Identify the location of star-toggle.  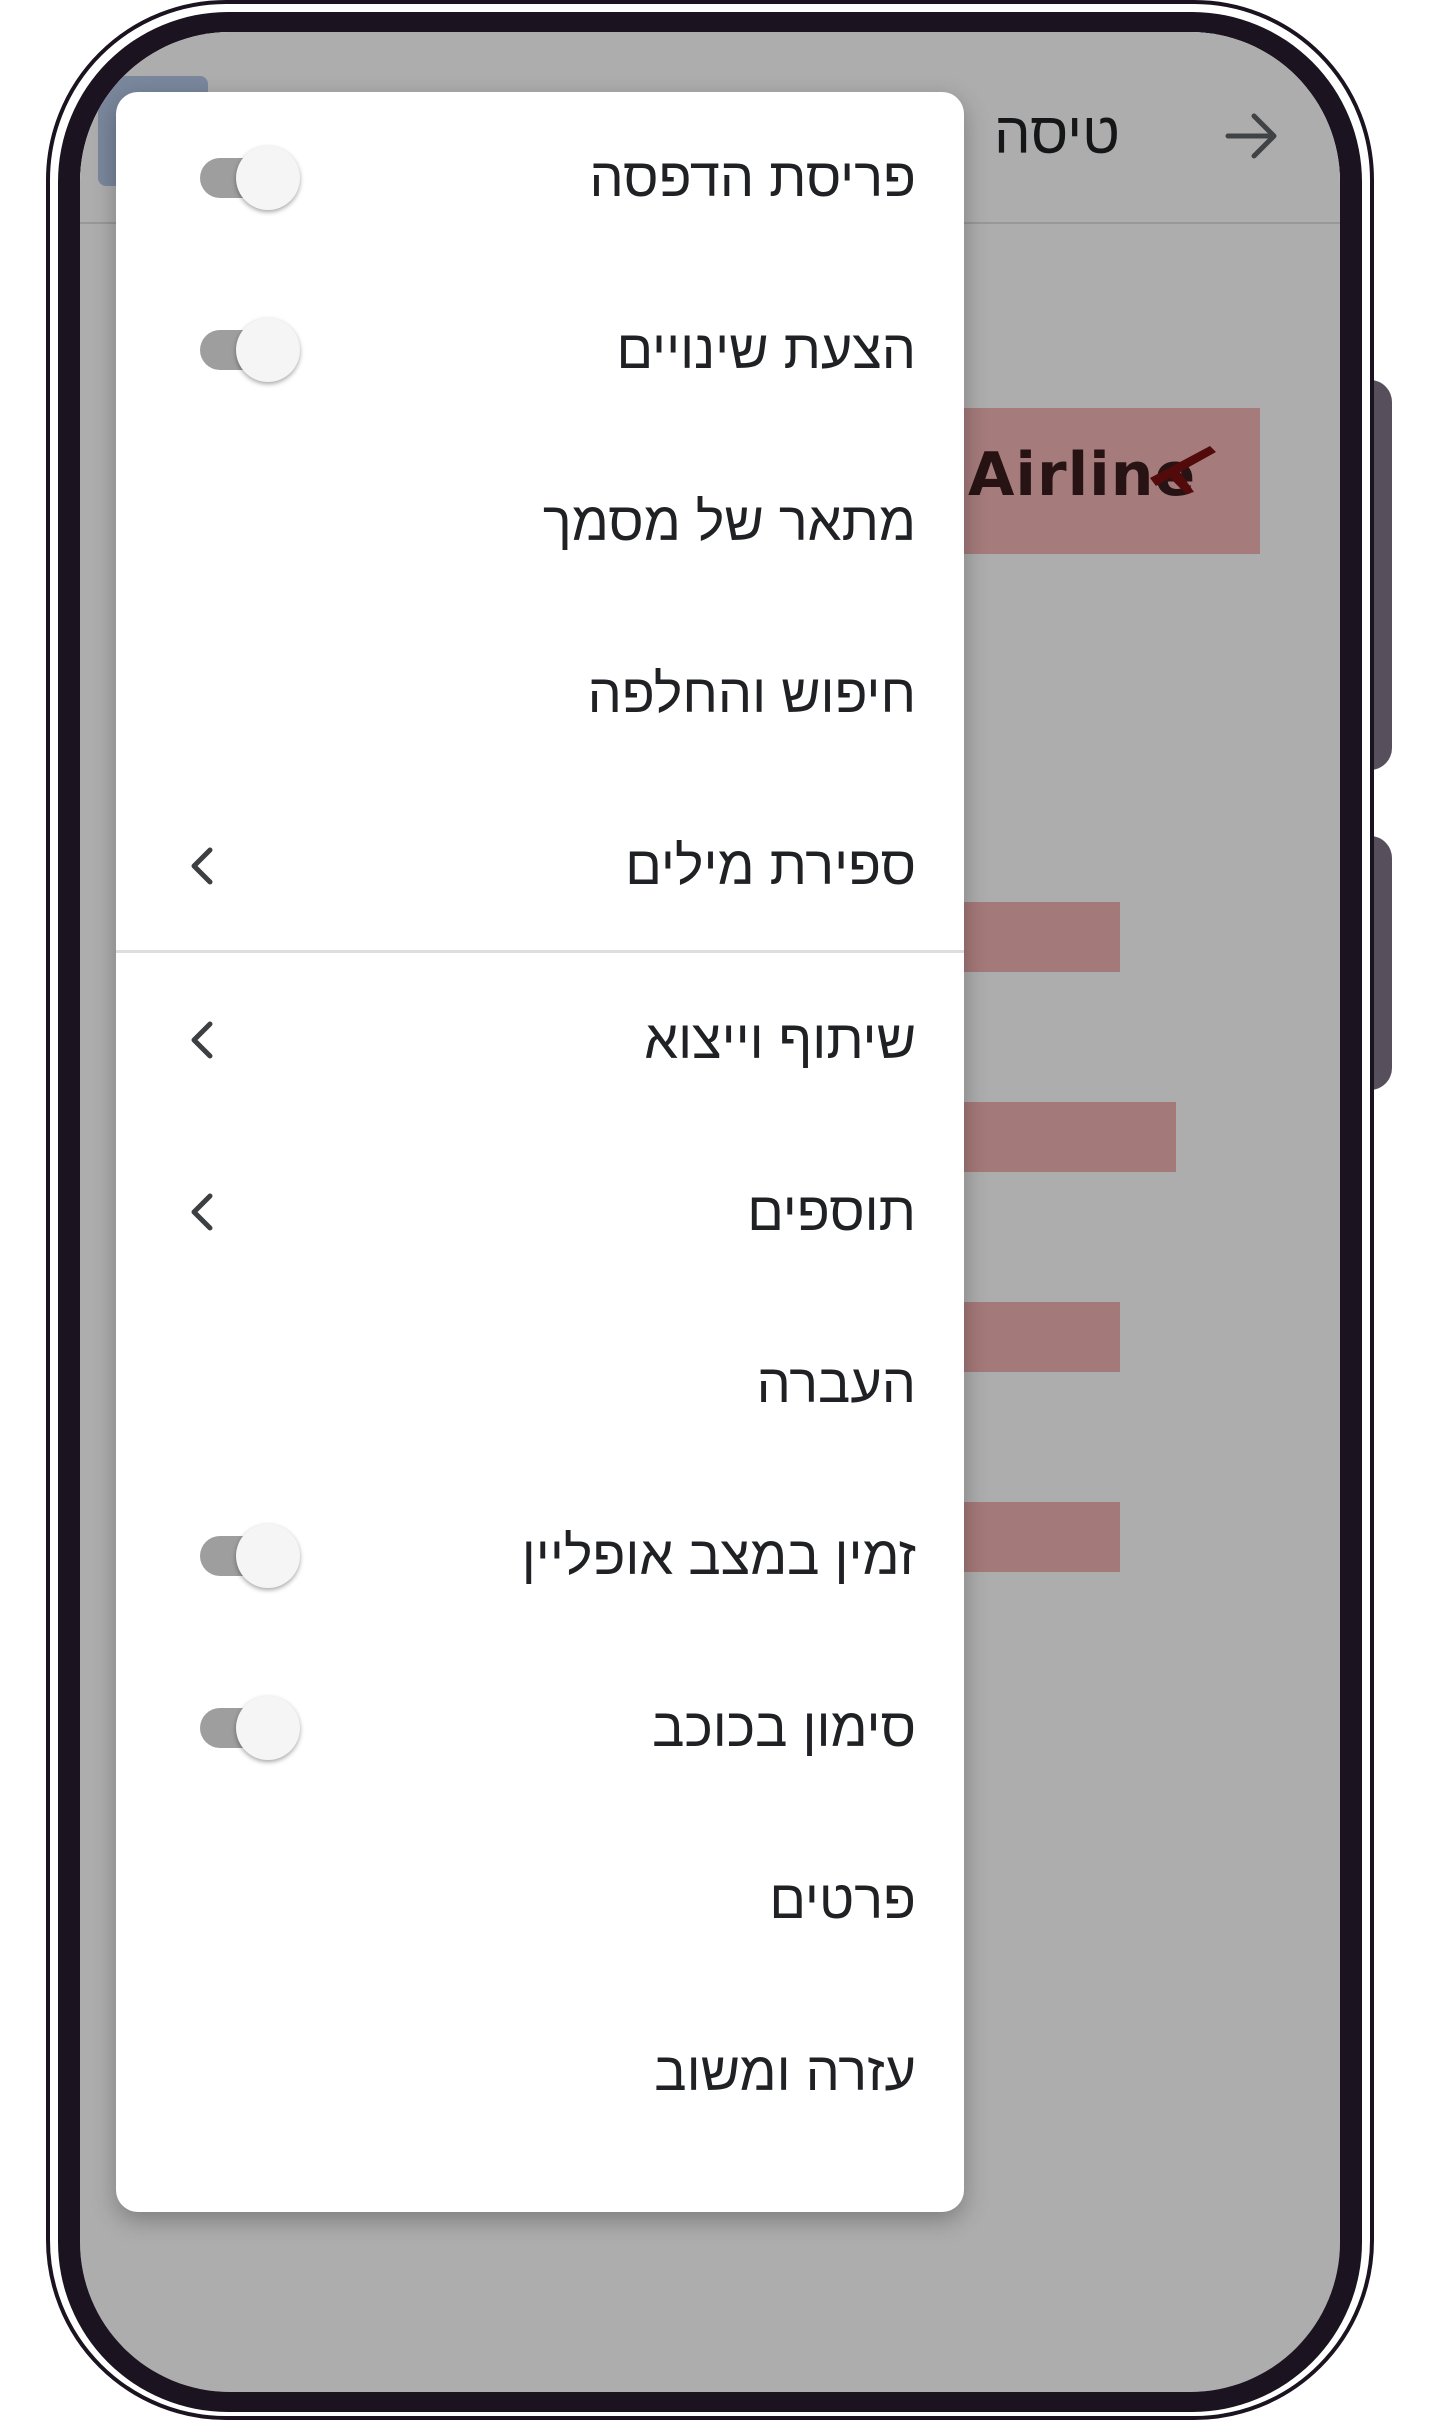
(250, 1728).